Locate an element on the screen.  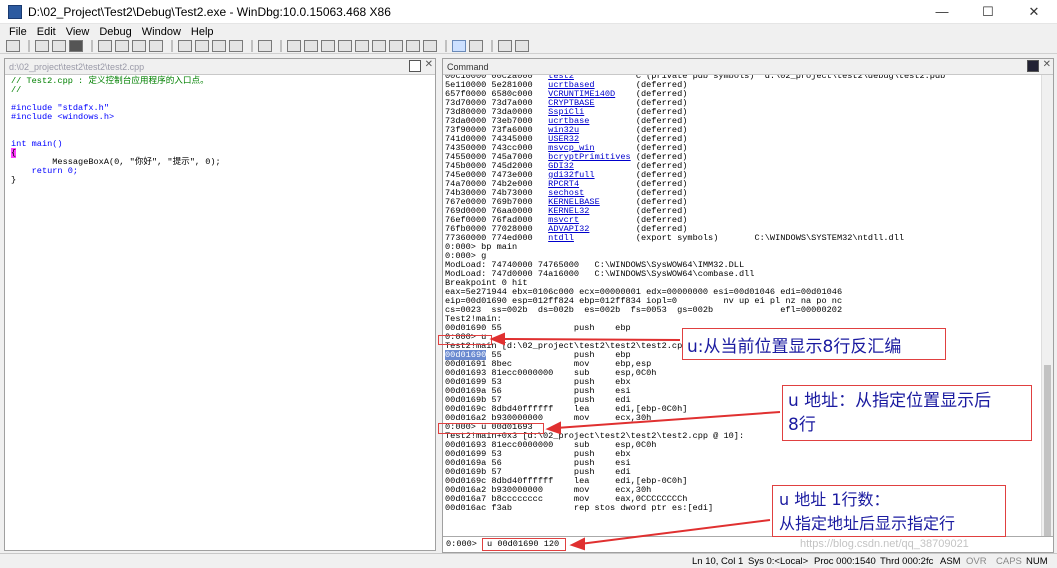
annotation-line: 从指定地址后显示指定行 is located at coordinates (867, 523).